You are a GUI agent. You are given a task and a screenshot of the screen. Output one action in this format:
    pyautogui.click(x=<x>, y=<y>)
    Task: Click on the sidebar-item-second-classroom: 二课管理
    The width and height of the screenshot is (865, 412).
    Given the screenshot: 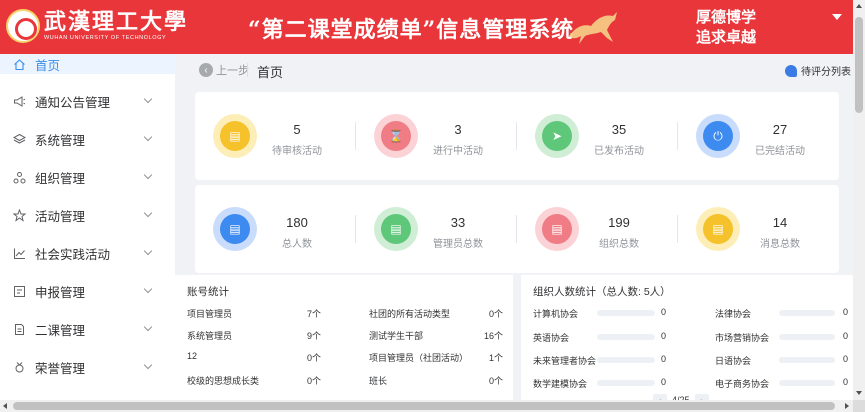 What is the action you would take?
    pyautogui.click(x=87, y=329)
    